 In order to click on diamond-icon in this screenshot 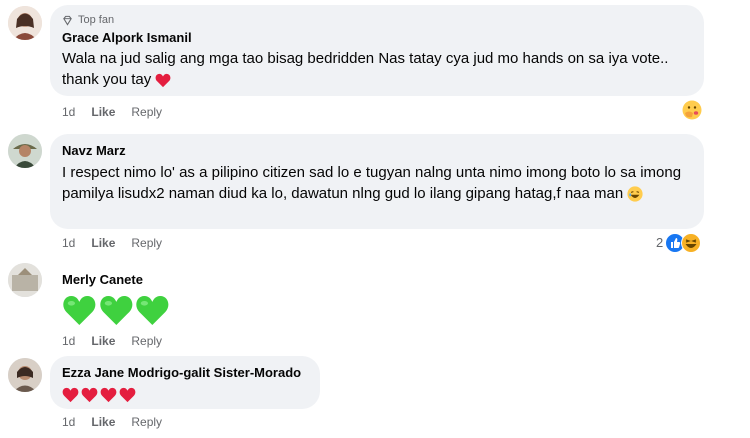, I will do `click(67, 20)`.